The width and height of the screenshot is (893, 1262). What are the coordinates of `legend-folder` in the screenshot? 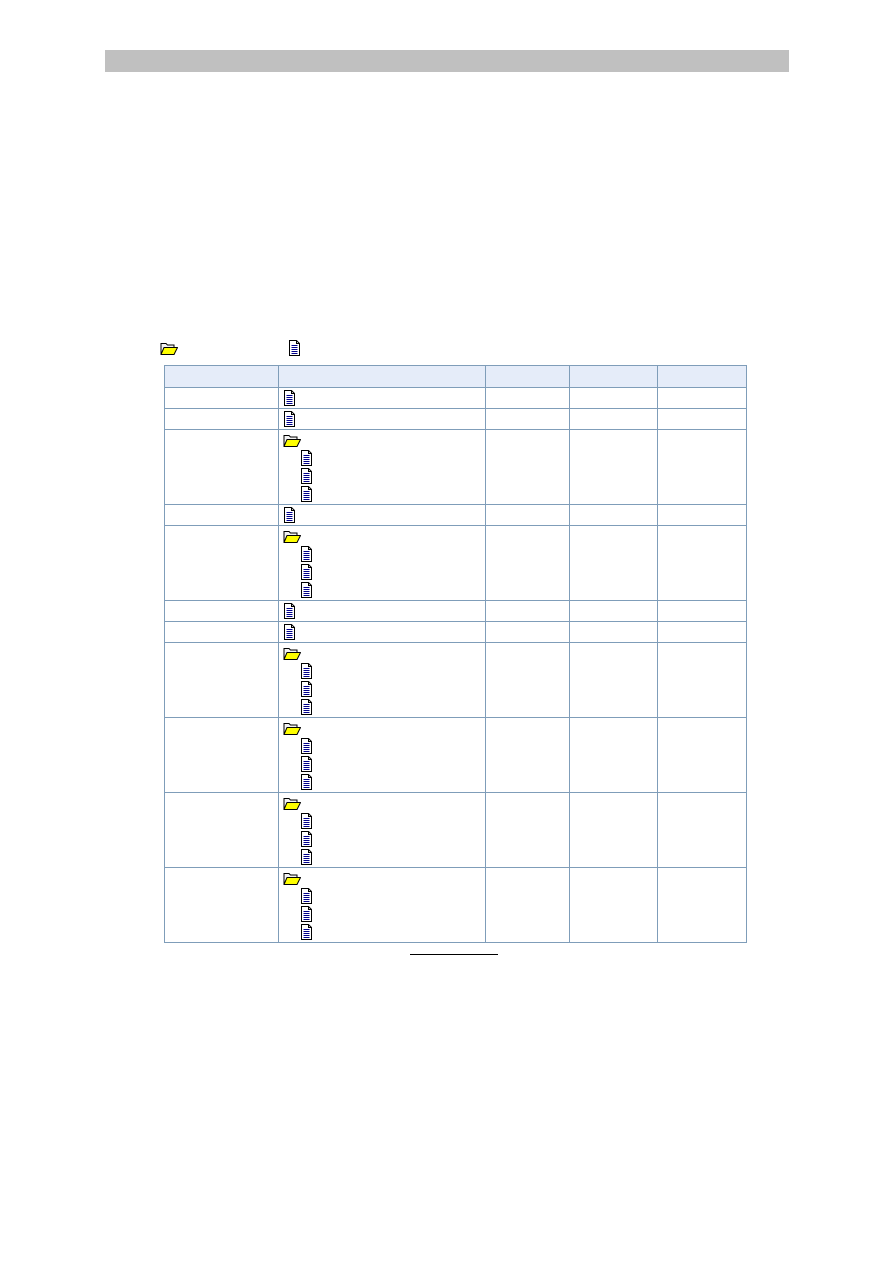 It's located at (169, 349).